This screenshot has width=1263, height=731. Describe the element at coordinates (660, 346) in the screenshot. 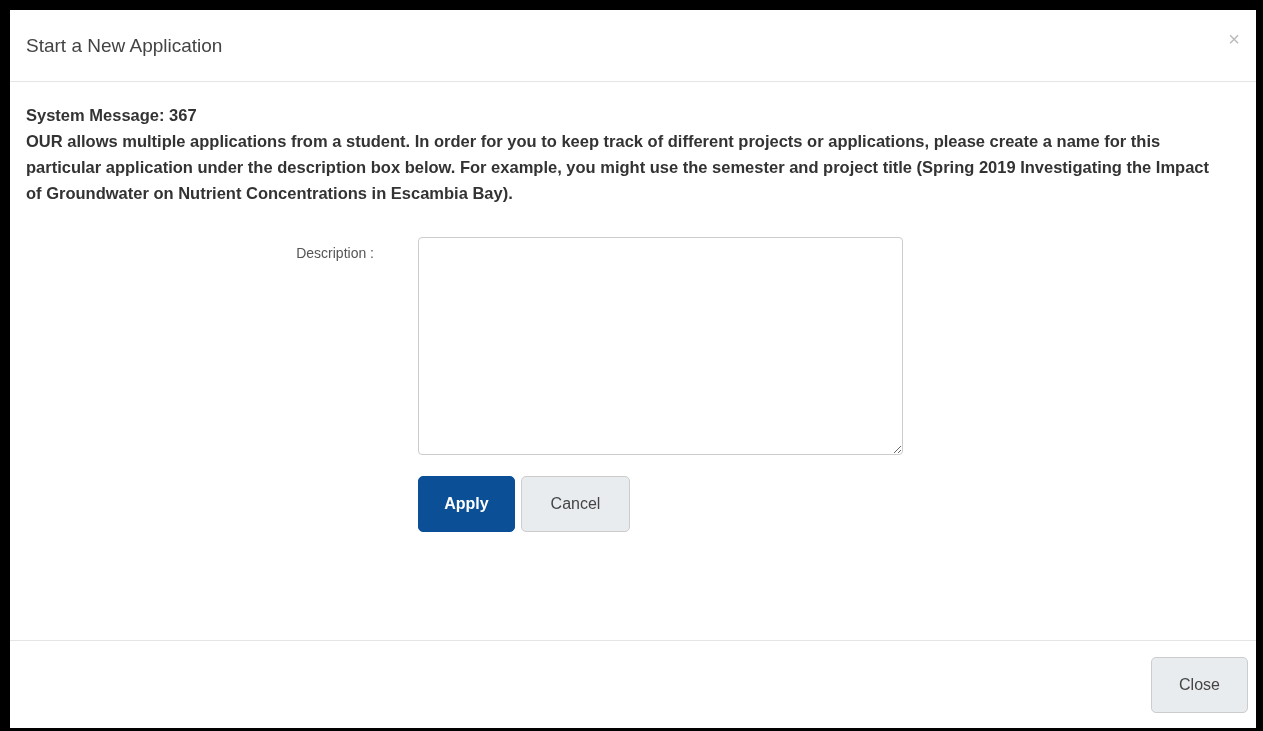

I see `description-field` at that location.